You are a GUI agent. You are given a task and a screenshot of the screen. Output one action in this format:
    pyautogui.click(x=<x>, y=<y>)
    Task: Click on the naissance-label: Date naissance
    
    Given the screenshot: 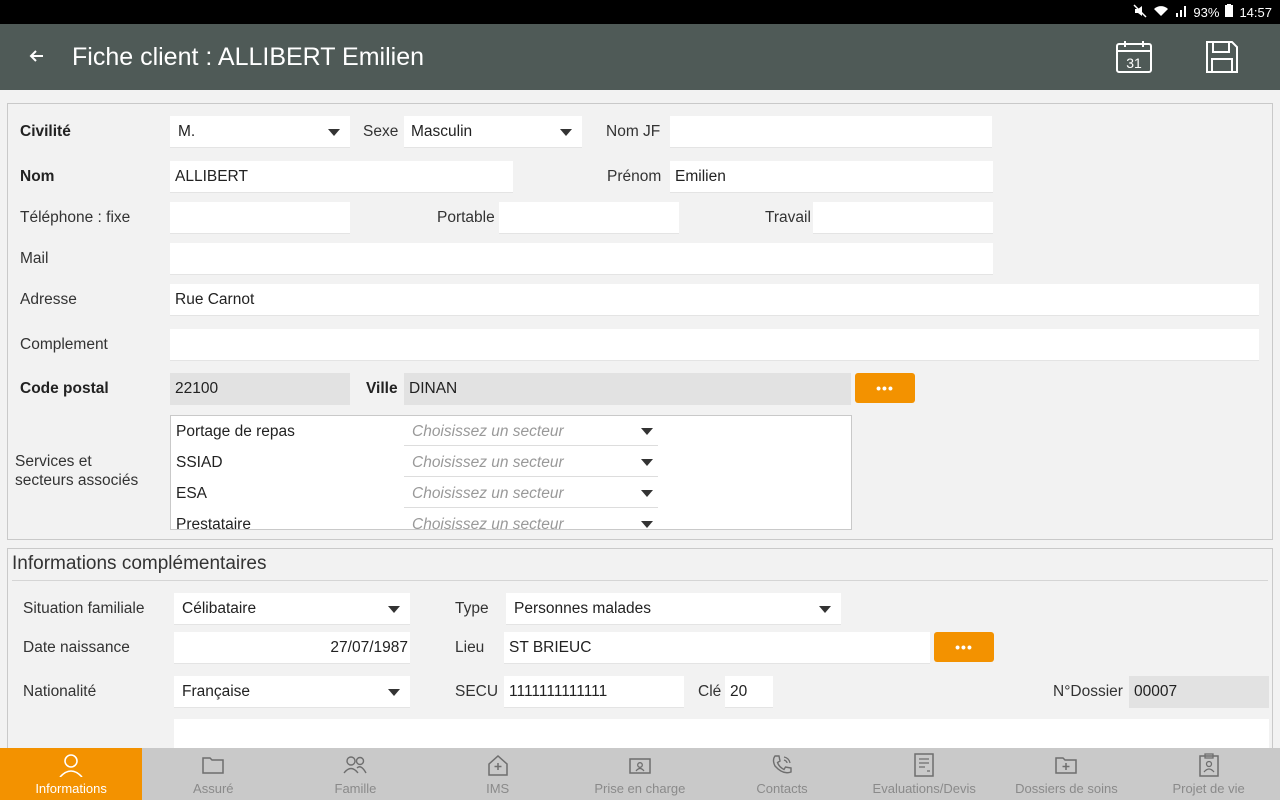 What is the action you would take?
    pyautogui.click(x=76, y=647)
    